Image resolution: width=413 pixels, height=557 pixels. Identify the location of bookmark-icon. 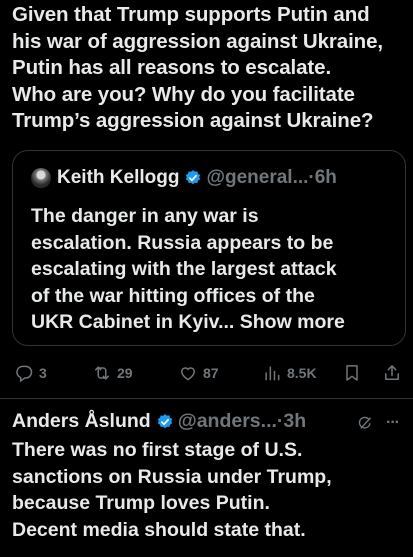
(352, 373).